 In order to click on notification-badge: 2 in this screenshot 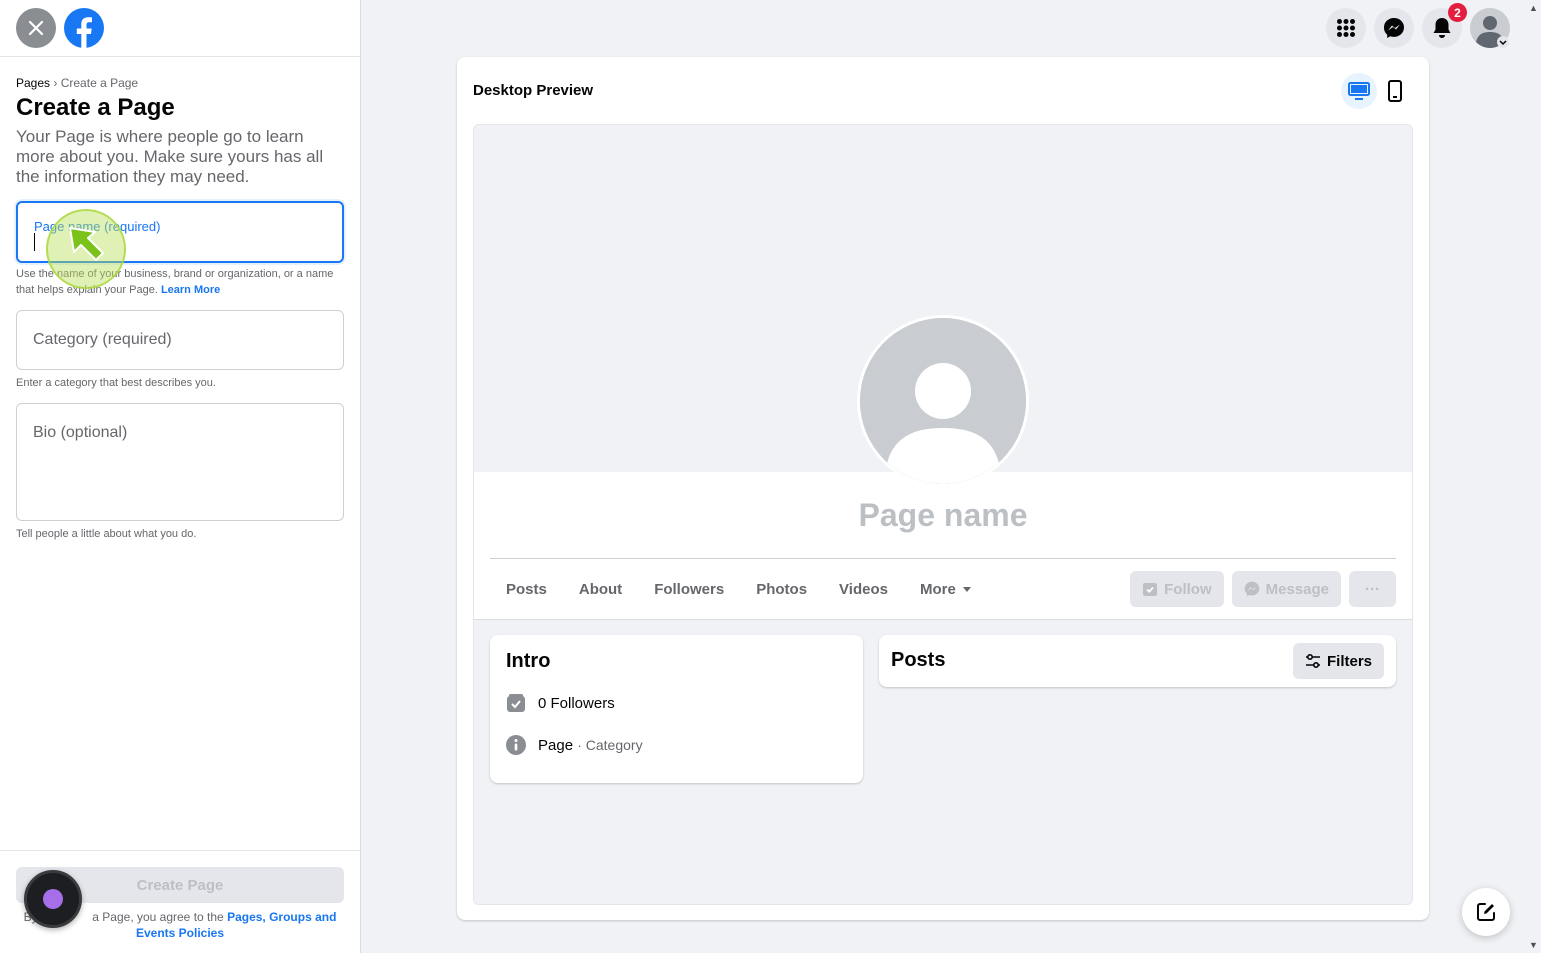, I will do `click(1457, 12)`.